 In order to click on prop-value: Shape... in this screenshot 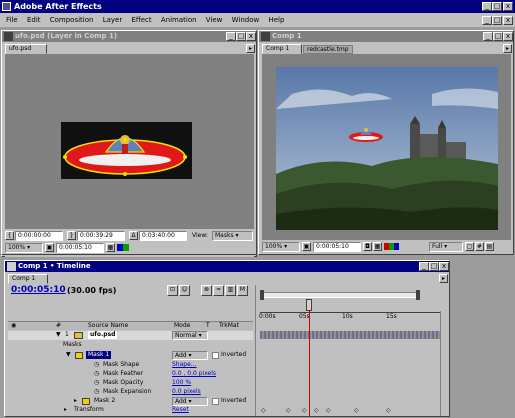, I will do `click(184, 365)`.